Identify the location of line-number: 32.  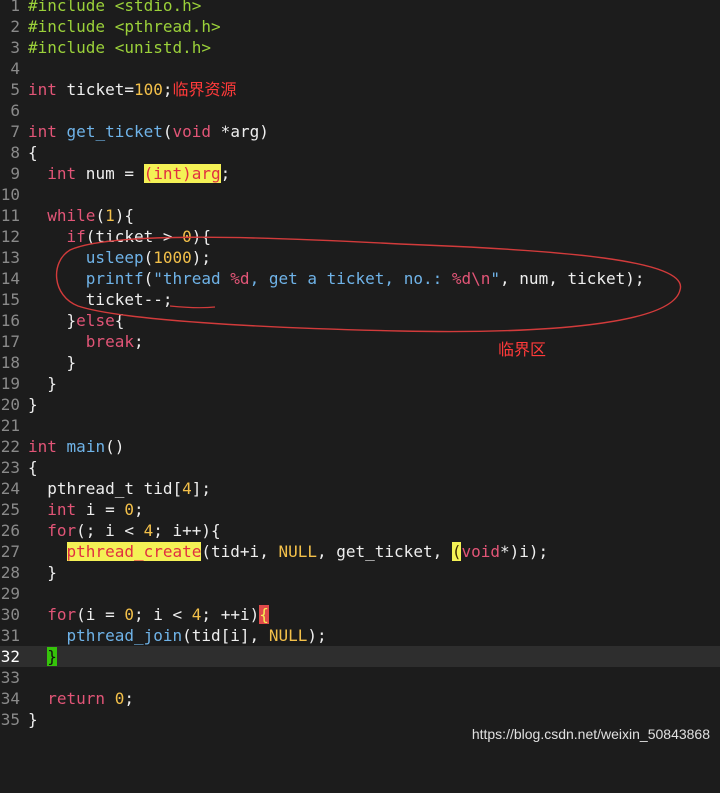
(10, 656).